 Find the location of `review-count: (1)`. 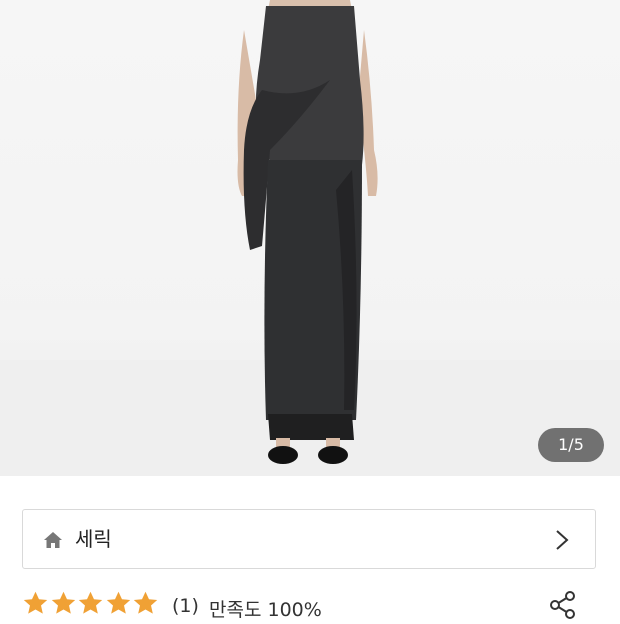

review-count: (1) is located at coordinates (185, 606).